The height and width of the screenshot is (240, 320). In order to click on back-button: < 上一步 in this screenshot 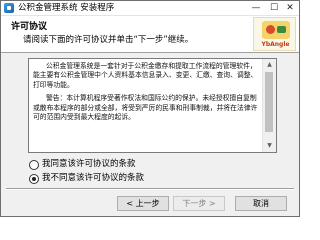, I will do `click(143, 203)`.